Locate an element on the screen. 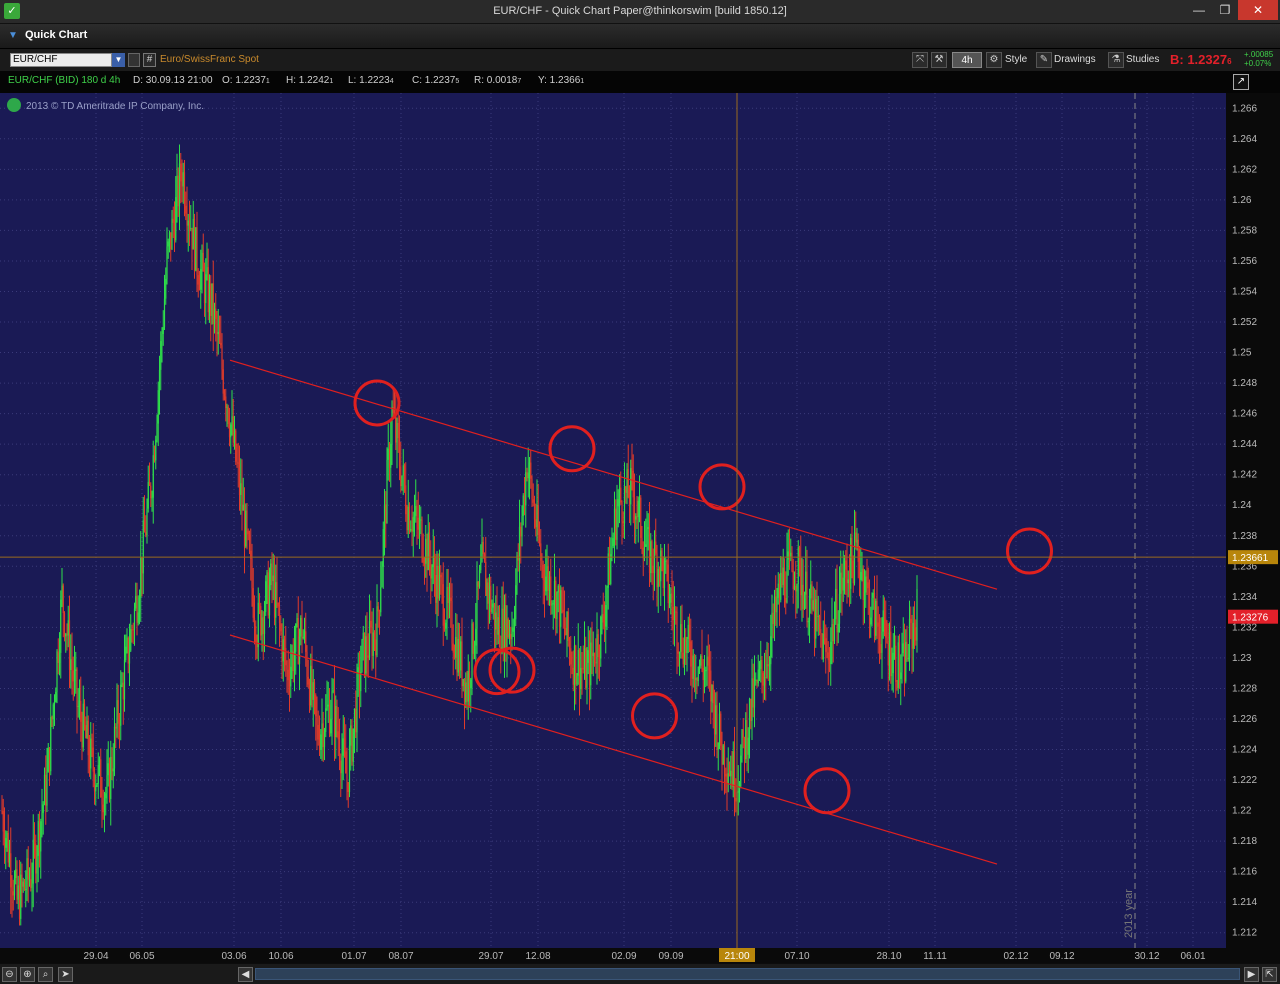 The image size is (1280, 984). panel-header: ▼ Quick Chart is located at coordinates (640, 36).